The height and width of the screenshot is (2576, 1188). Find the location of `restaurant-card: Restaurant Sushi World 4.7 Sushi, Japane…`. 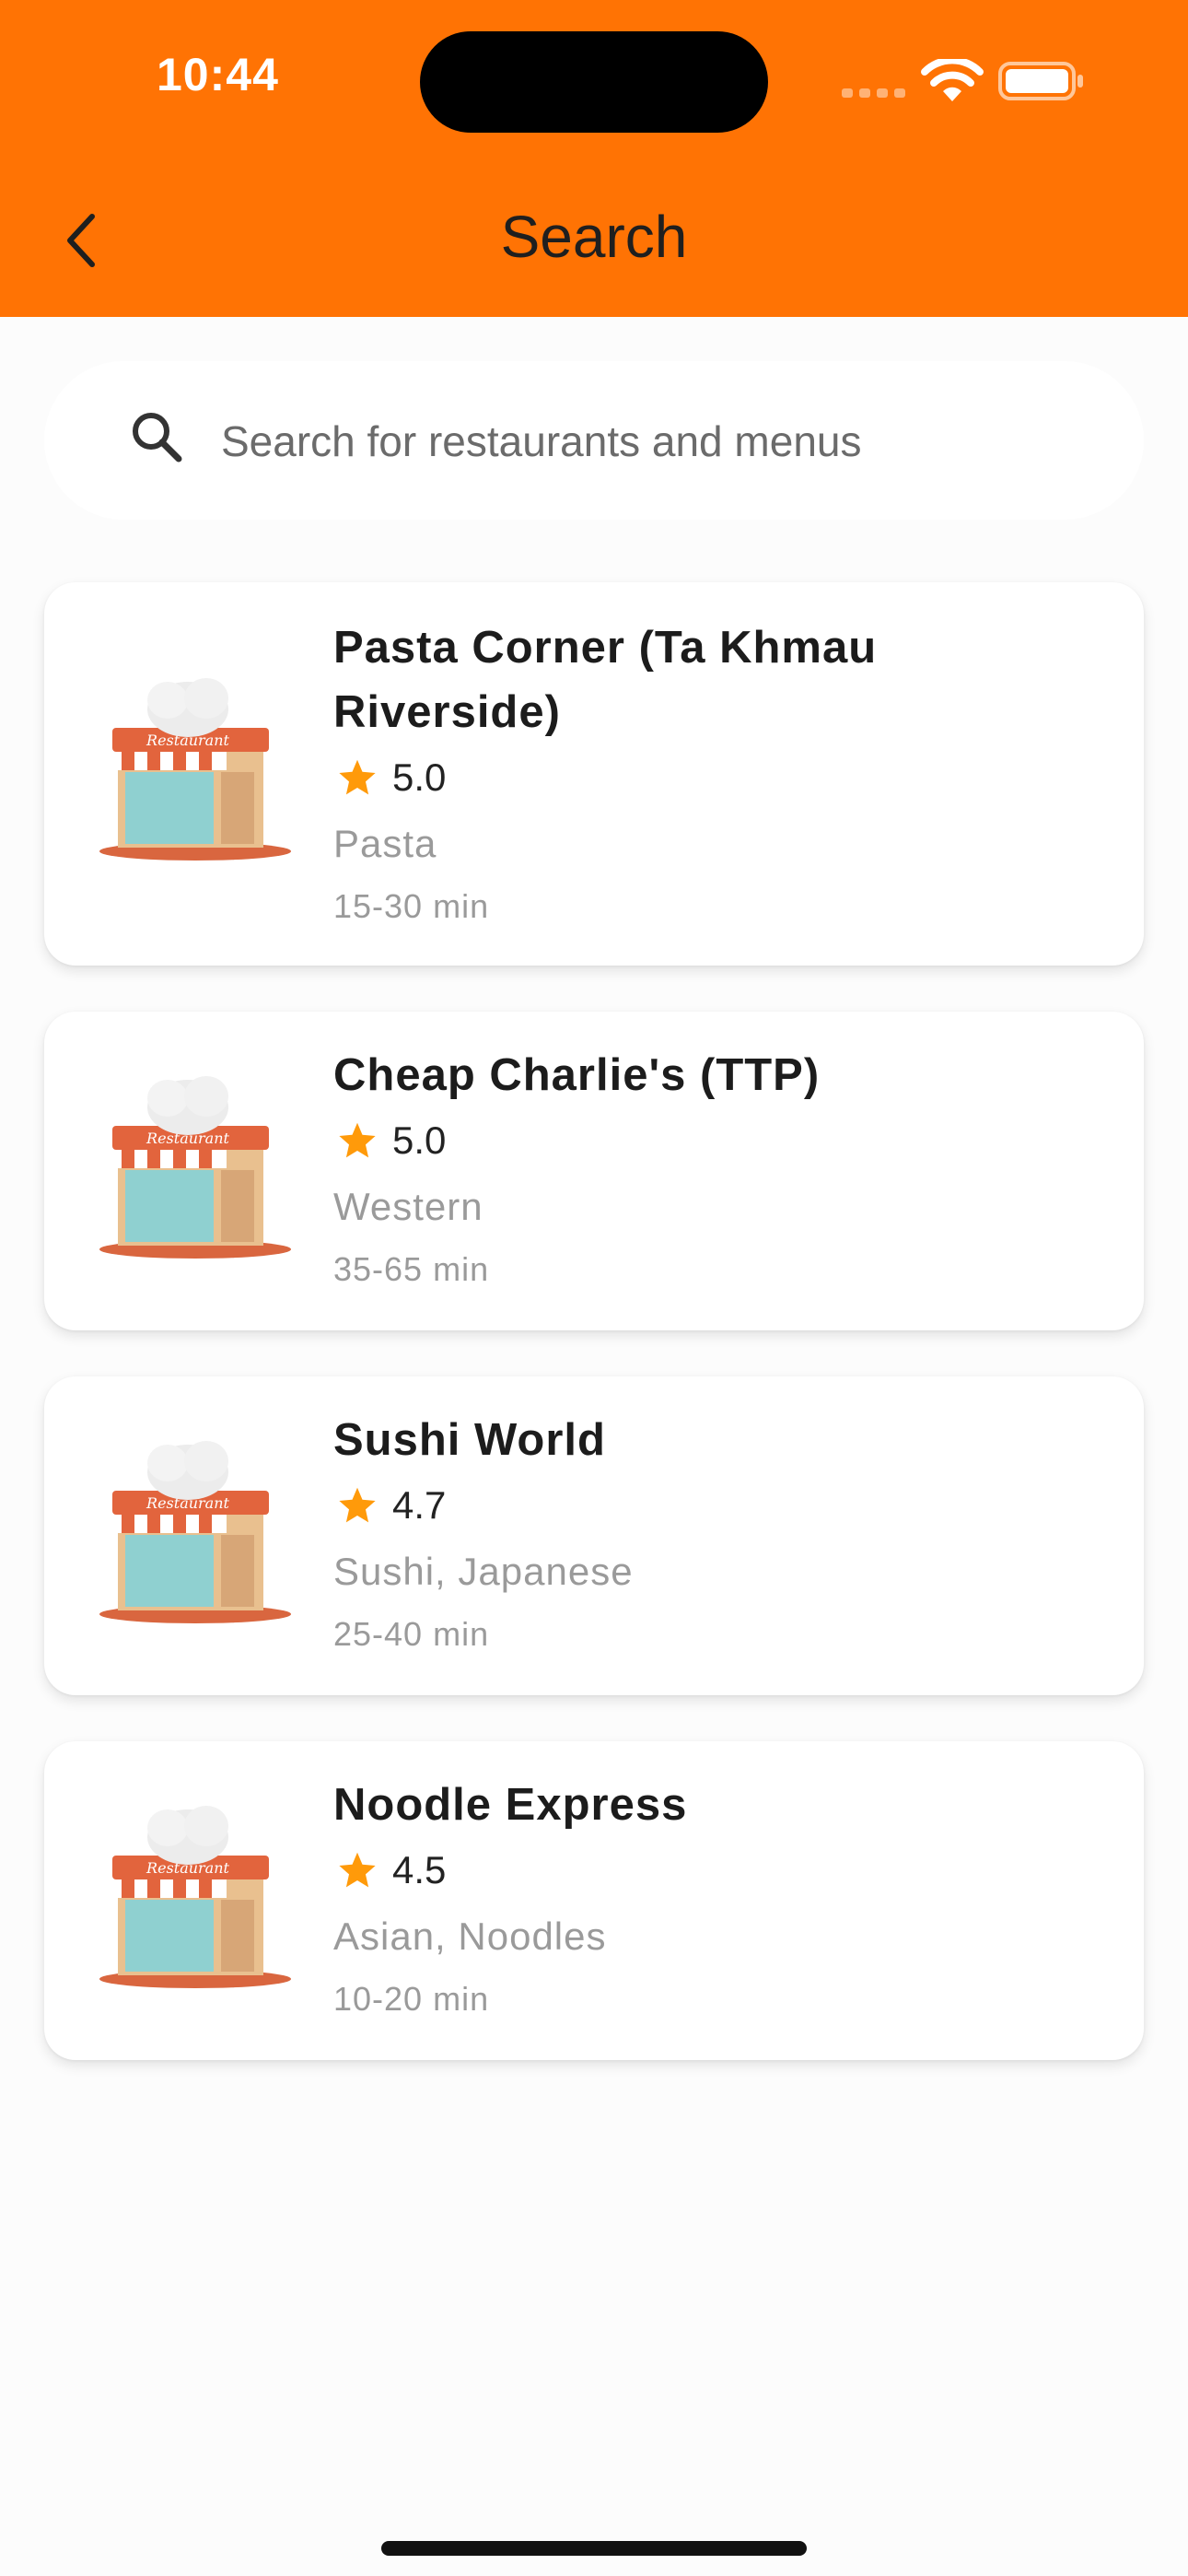

restaurant-card: Restaurant Sushi World 4.7 Sushi, Japane… is located at coordinates (594, 1535).